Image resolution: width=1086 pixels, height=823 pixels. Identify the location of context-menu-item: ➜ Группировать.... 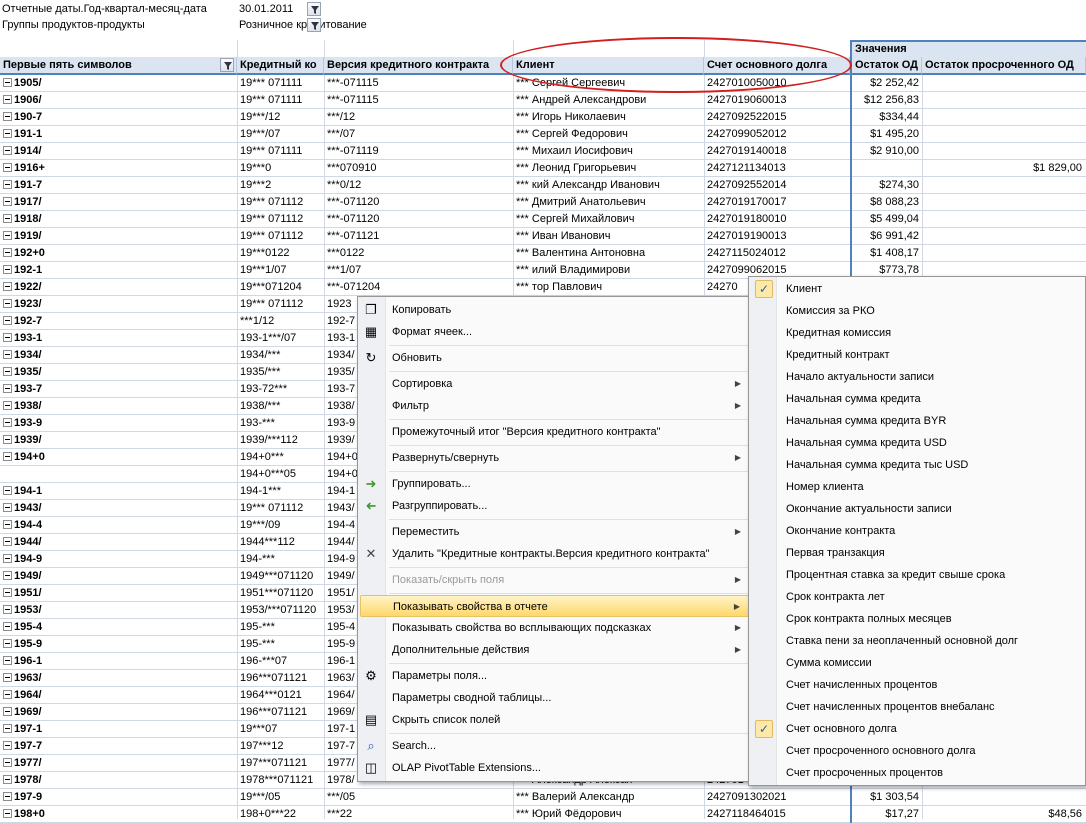
(554, 484).